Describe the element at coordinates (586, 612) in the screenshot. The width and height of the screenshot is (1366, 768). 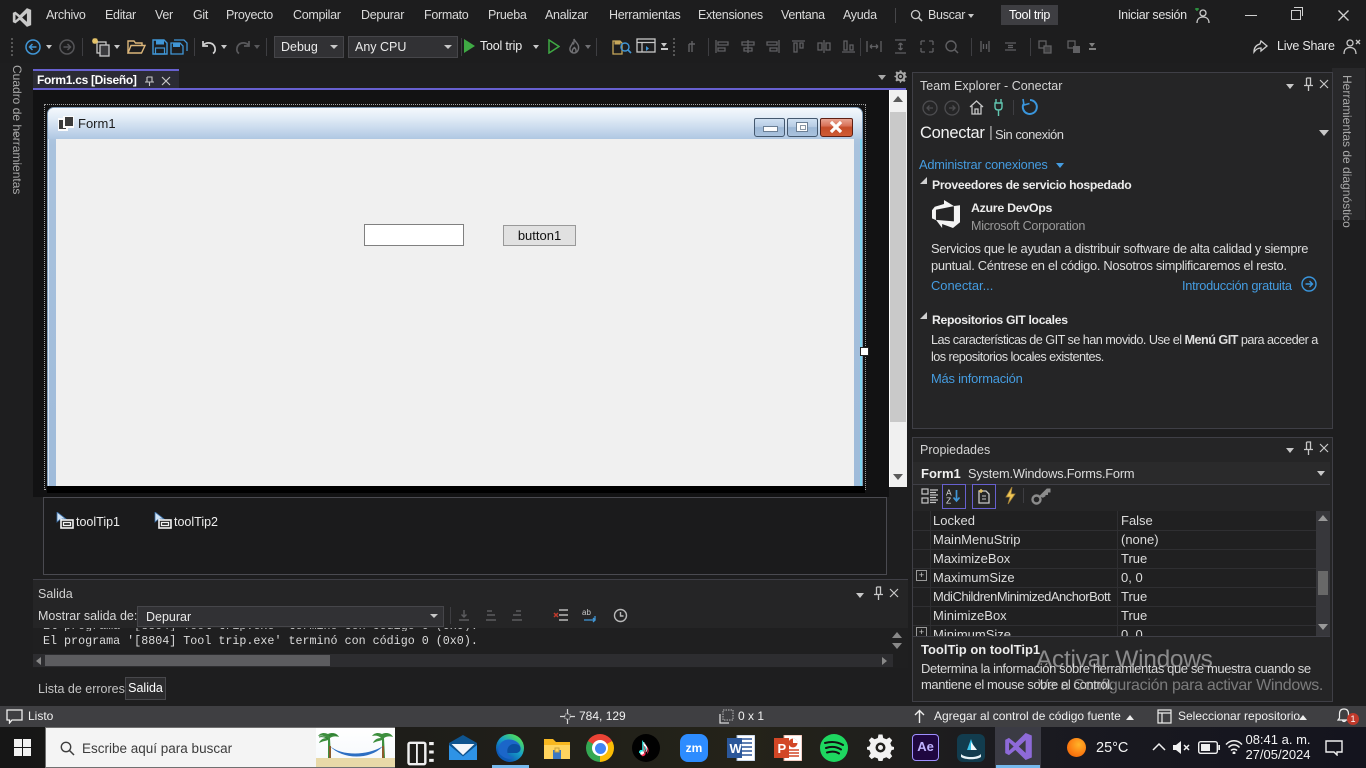
I see `svg-text: ab` at that location.